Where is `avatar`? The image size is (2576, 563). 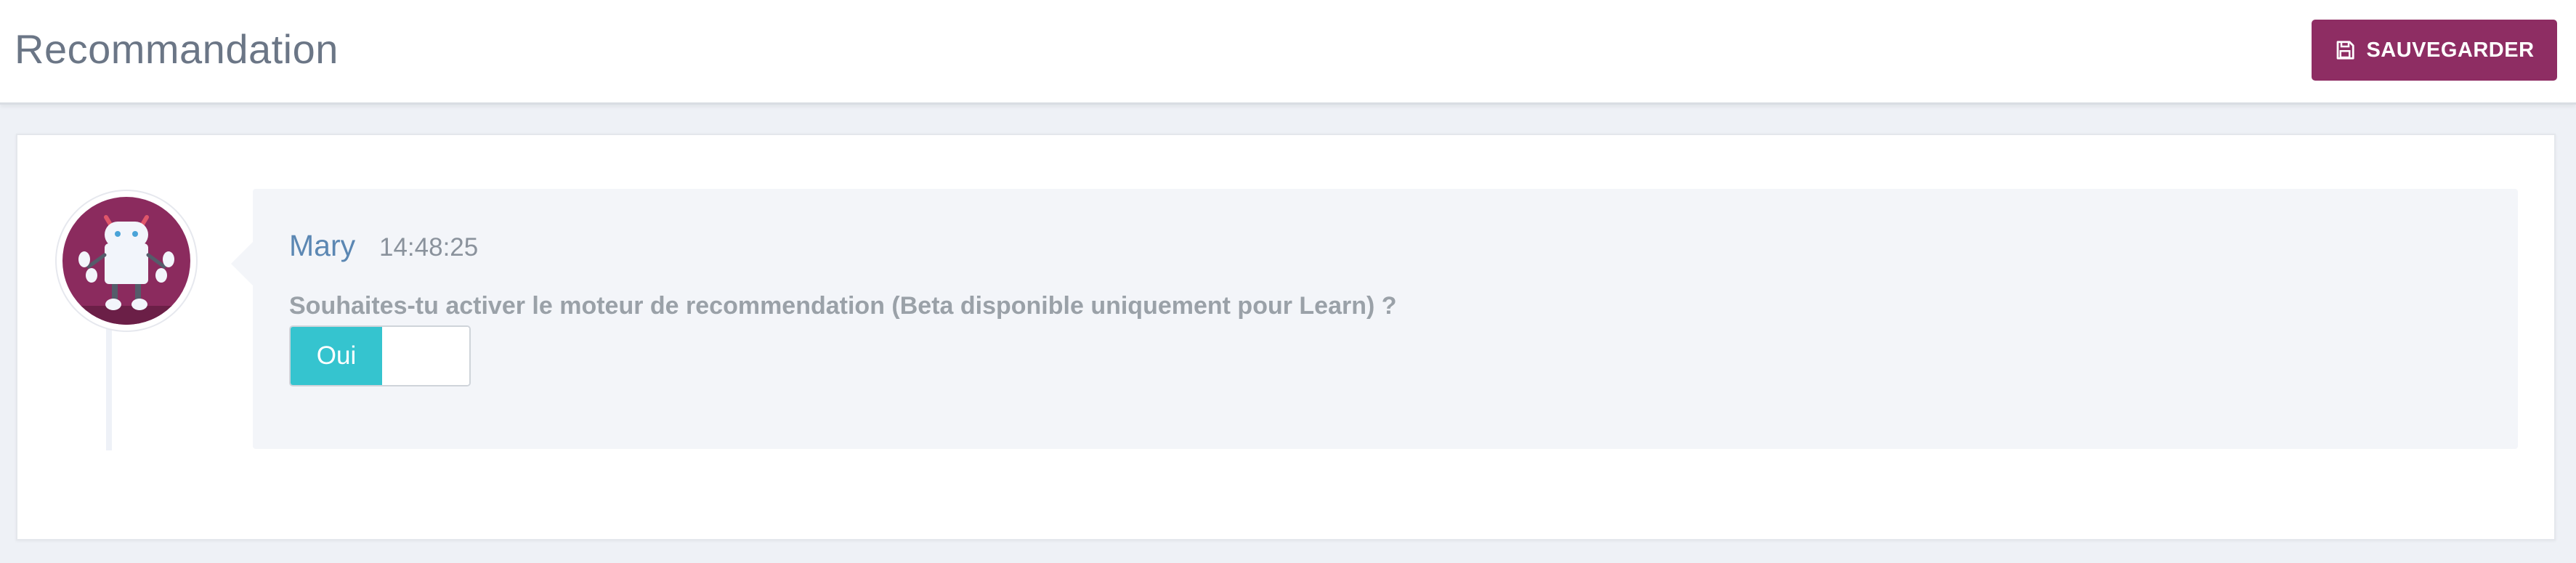
avatar is located at coordinates (126, 261).